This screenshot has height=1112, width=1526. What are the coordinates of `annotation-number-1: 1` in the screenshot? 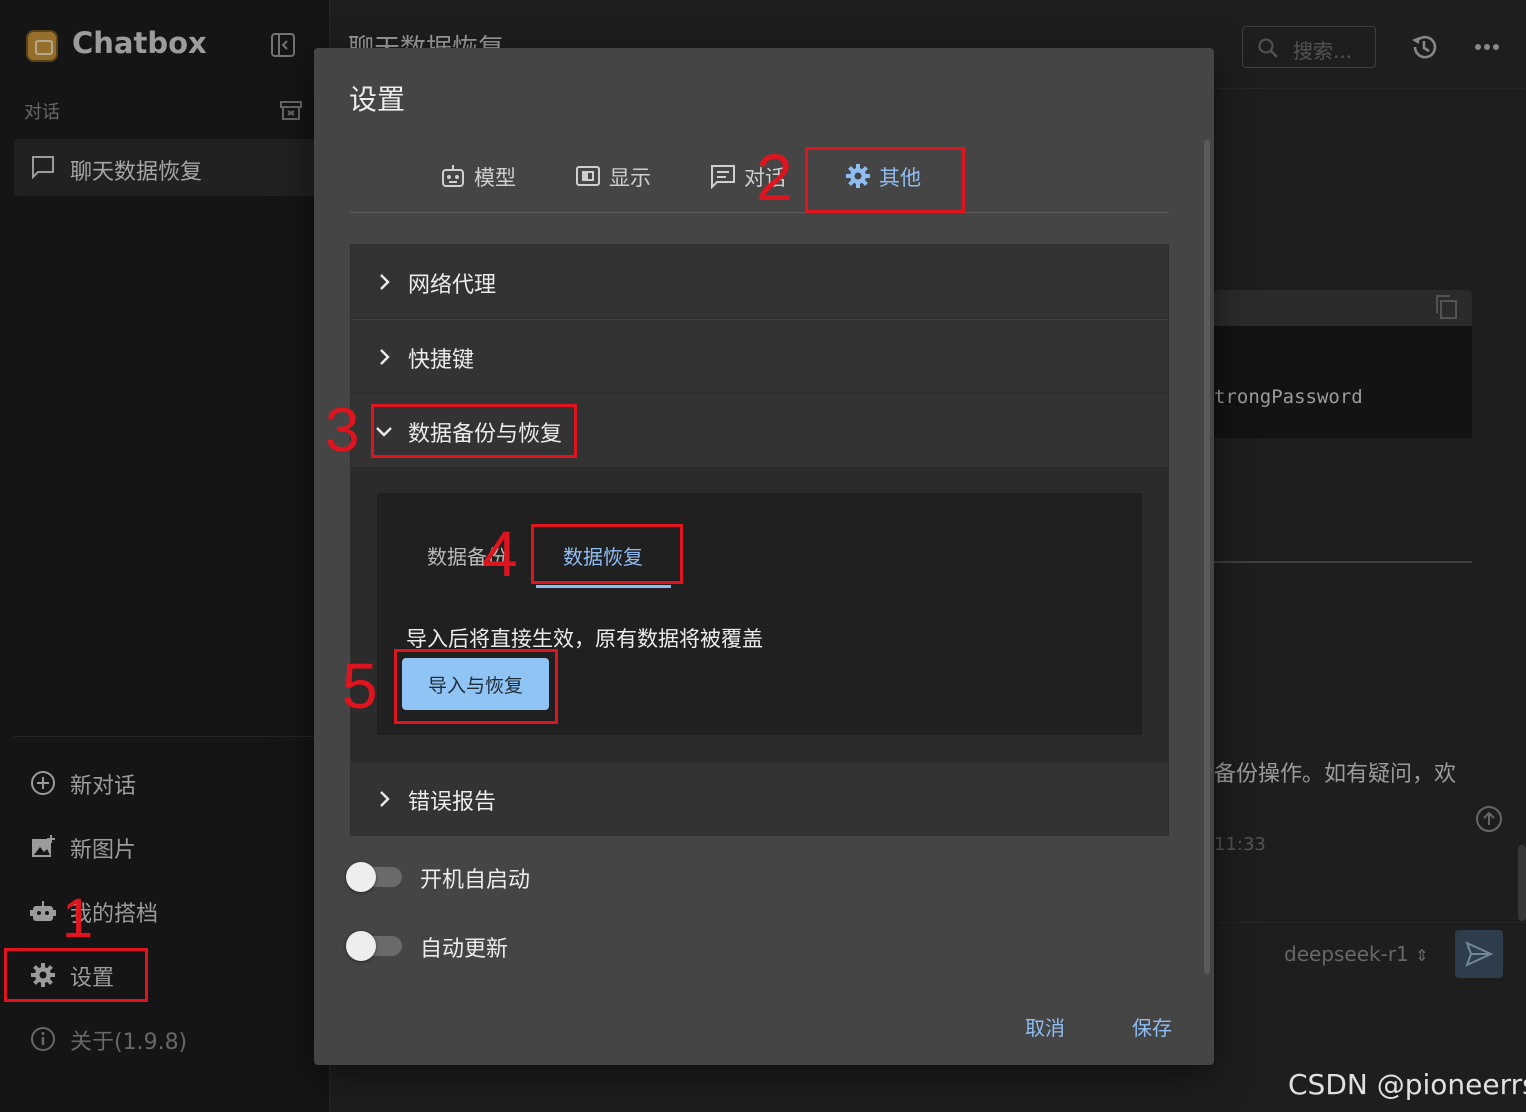 It's located at (78, 917).